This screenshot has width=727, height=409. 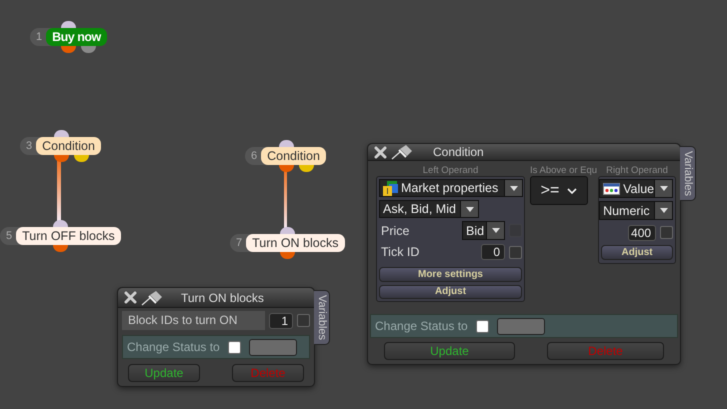 I want to click on input-field: 400, so click(x=642, y=232).